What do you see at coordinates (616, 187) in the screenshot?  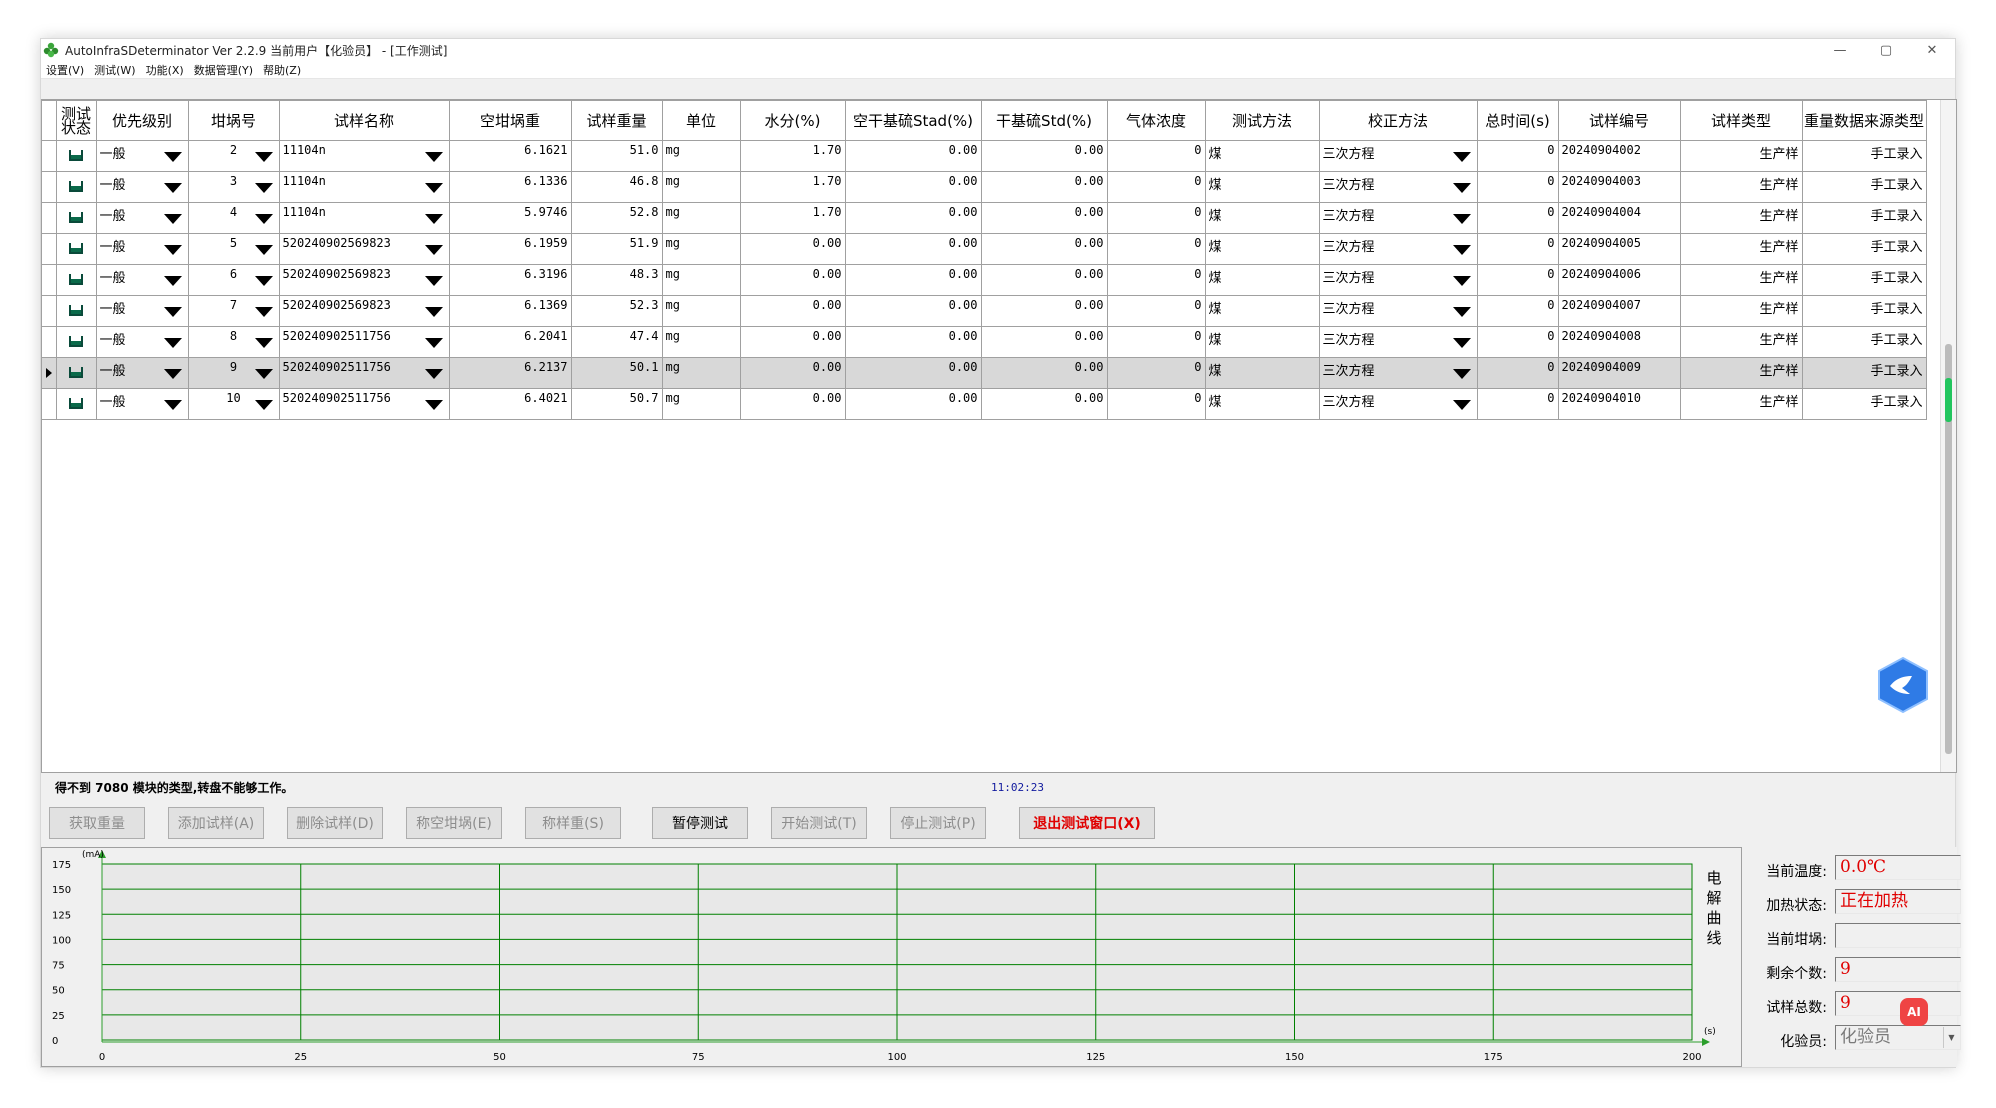 I see `cell-sample-weight: 46.8` at bounding box center [616, 187].